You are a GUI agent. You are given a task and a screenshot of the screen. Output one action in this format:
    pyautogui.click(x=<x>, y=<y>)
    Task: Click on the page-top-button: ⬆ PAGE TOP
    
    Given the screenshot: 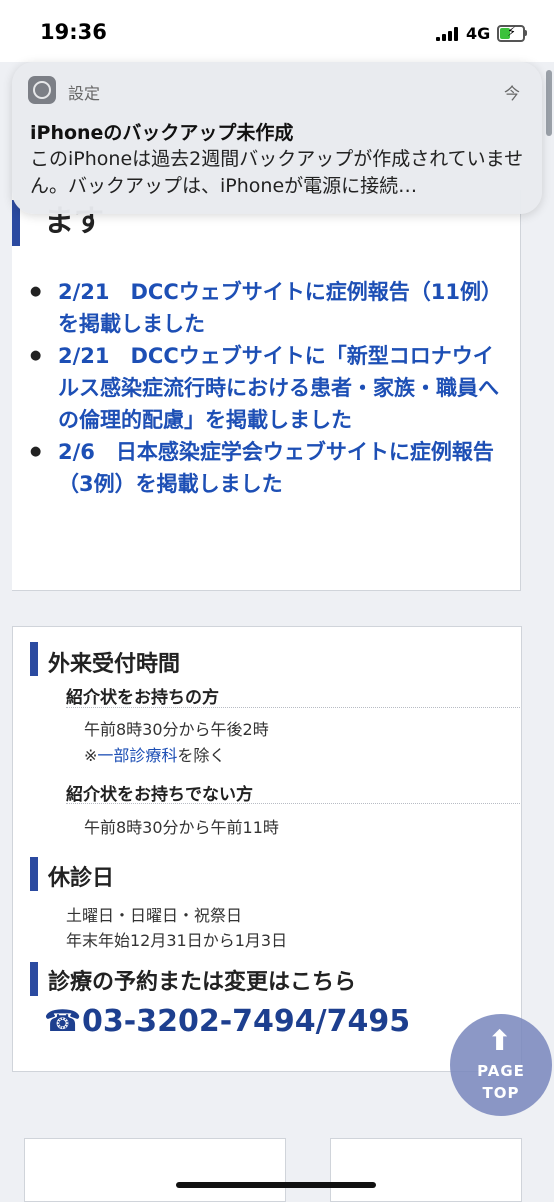 What is the action you would take?
    pyautogui.click(x=501, y=1065)
    